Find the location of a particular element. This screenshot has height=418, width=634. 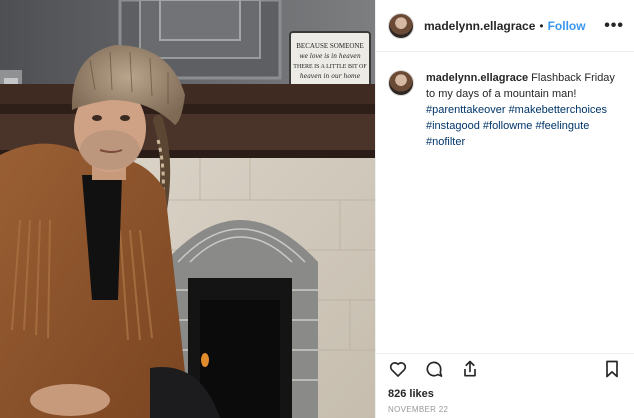

hashtag-link: #instagood is located at coordinates (453, 126).